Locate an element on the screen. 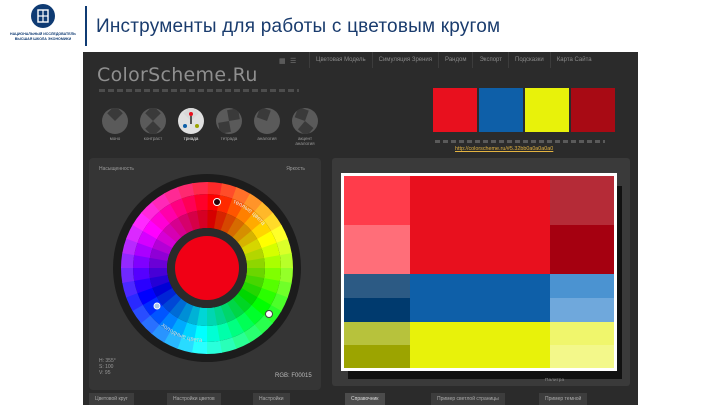  scheme-triad-icon is located at coordinates (191, 121).